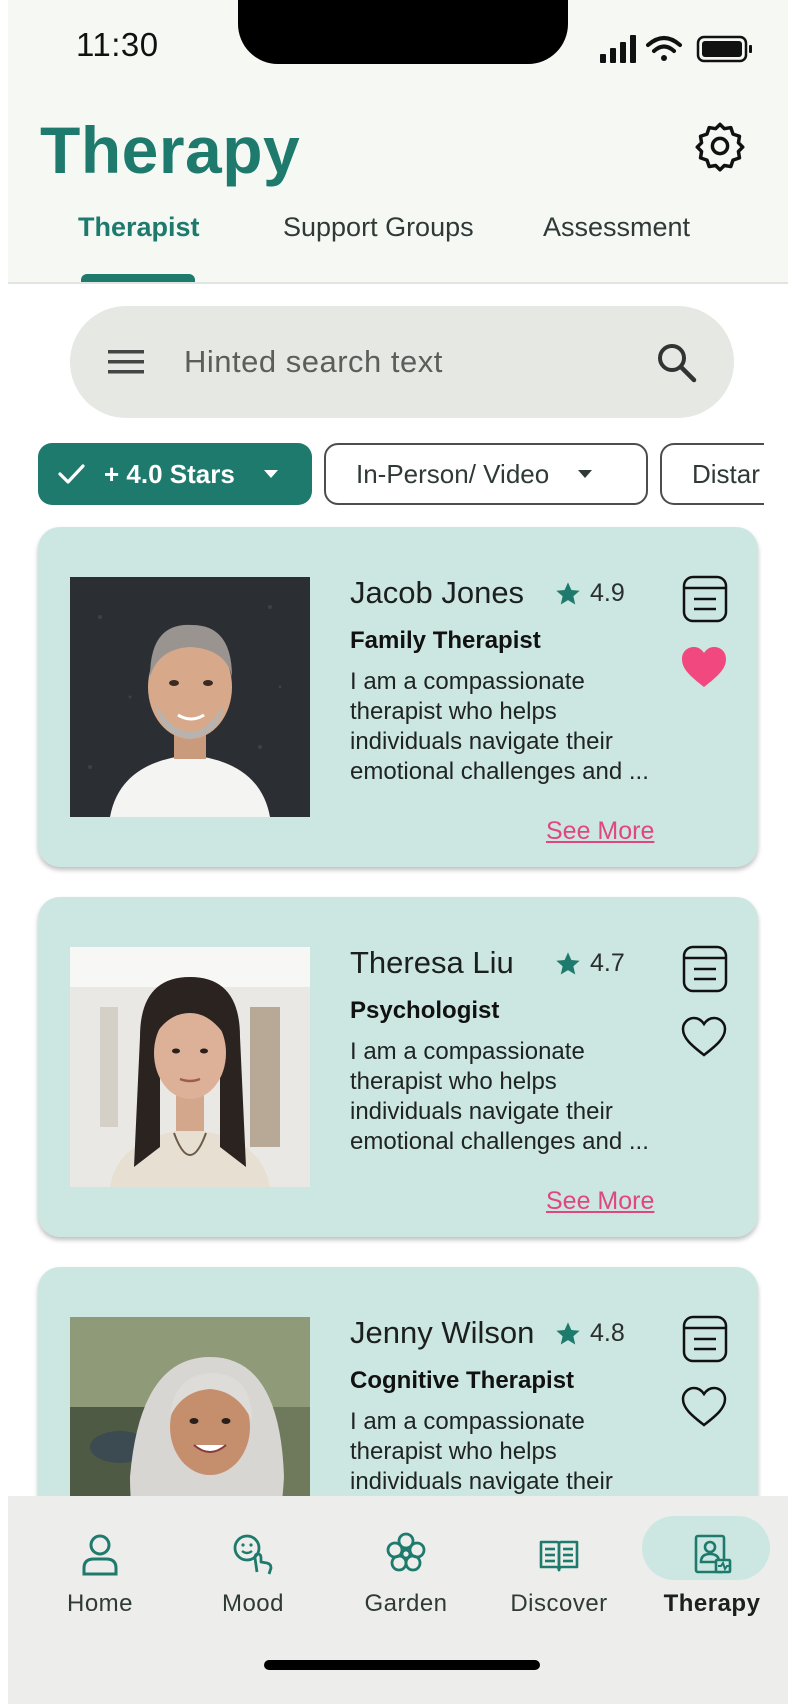 The image size is (796, 1704). Describe the element at coordinates (139, 227) in the screenshot. I see `tab-therapist: Therapist` at that location.